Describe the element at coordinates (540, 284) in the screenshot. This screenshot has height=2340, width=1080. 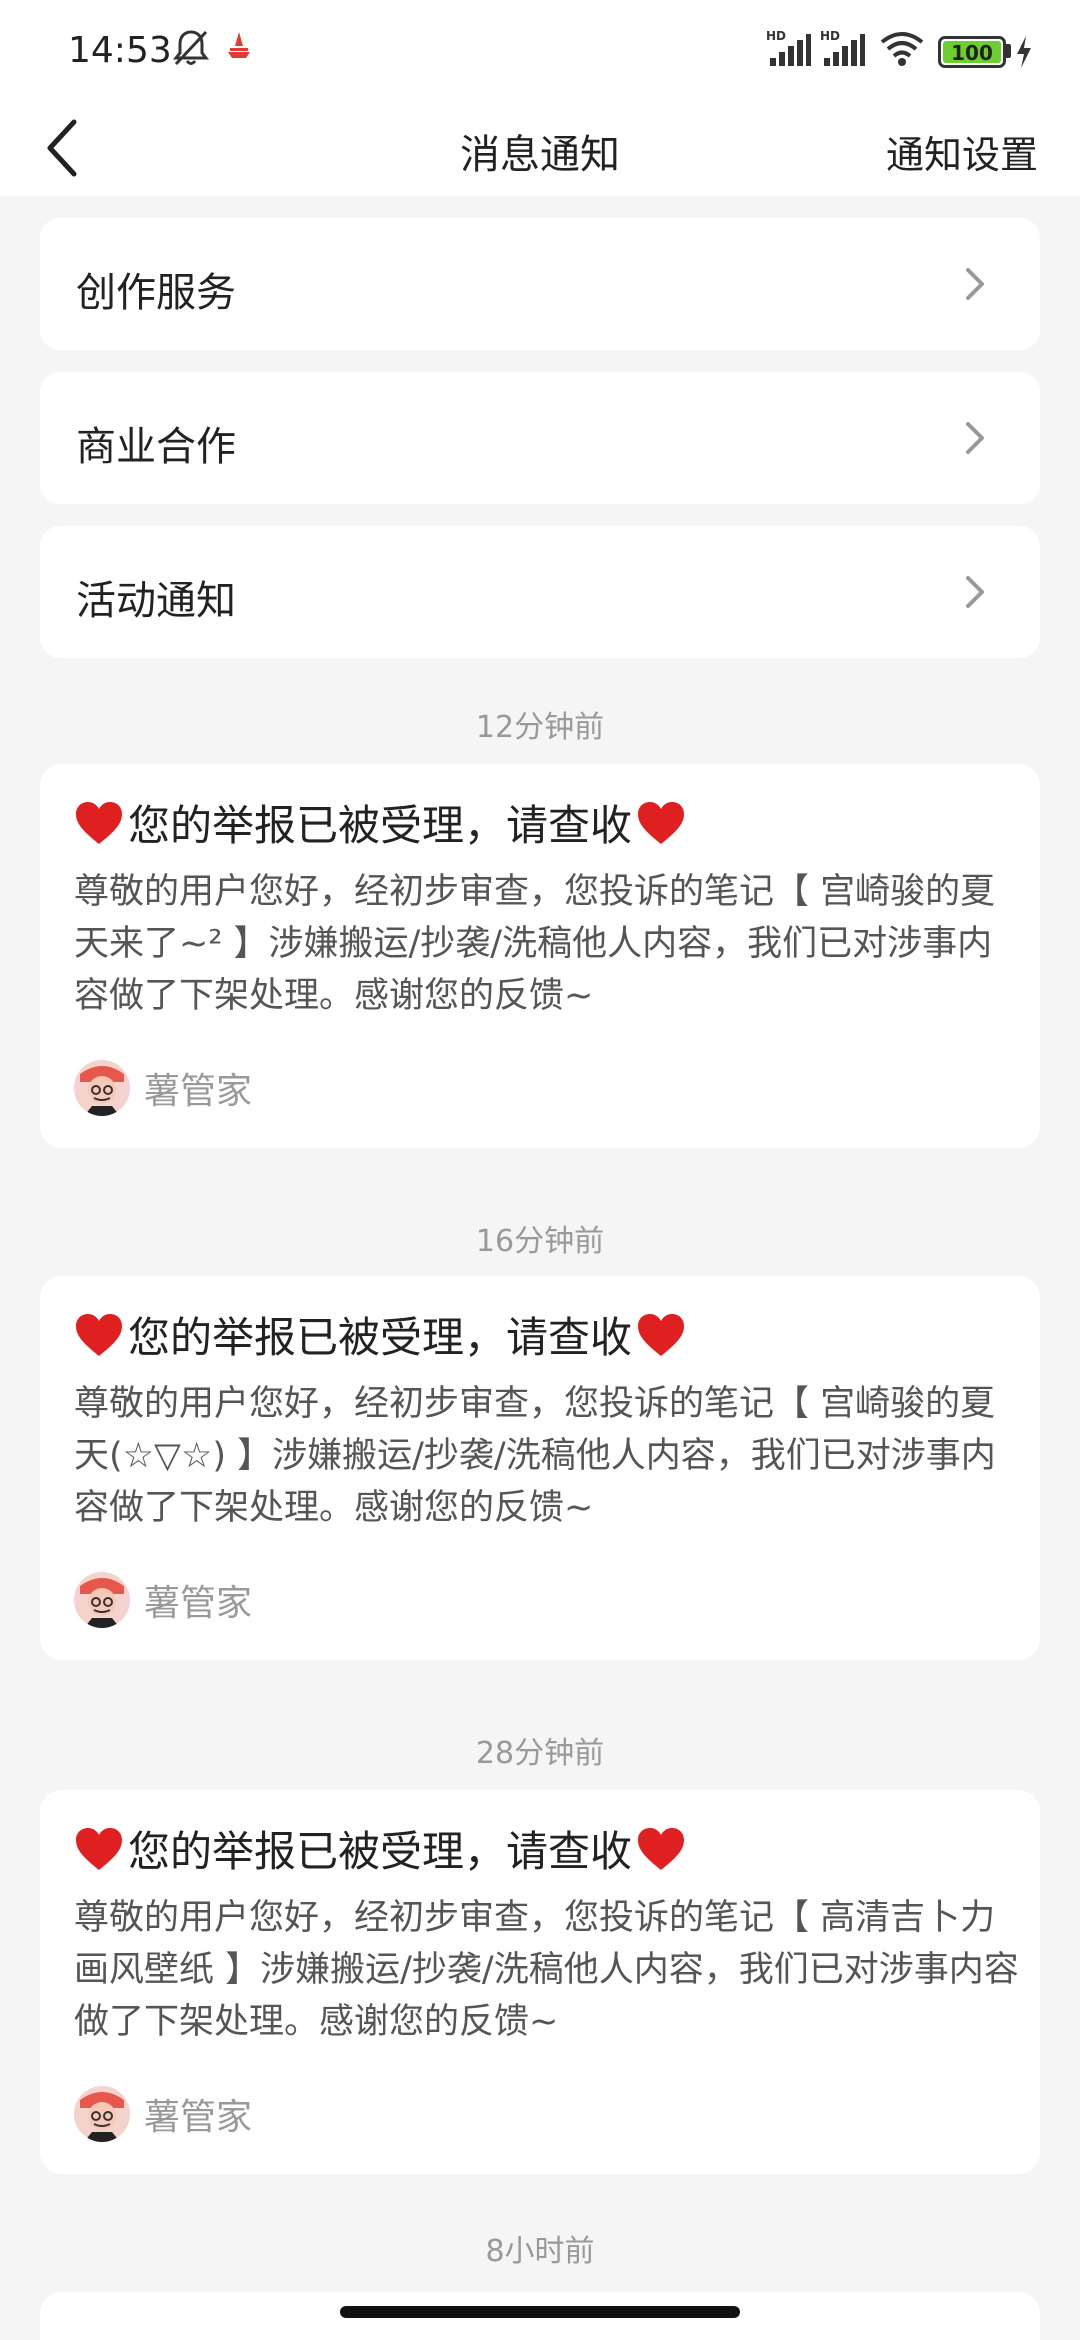
I see `menu-item-creation-service: 创作服务` at that location.